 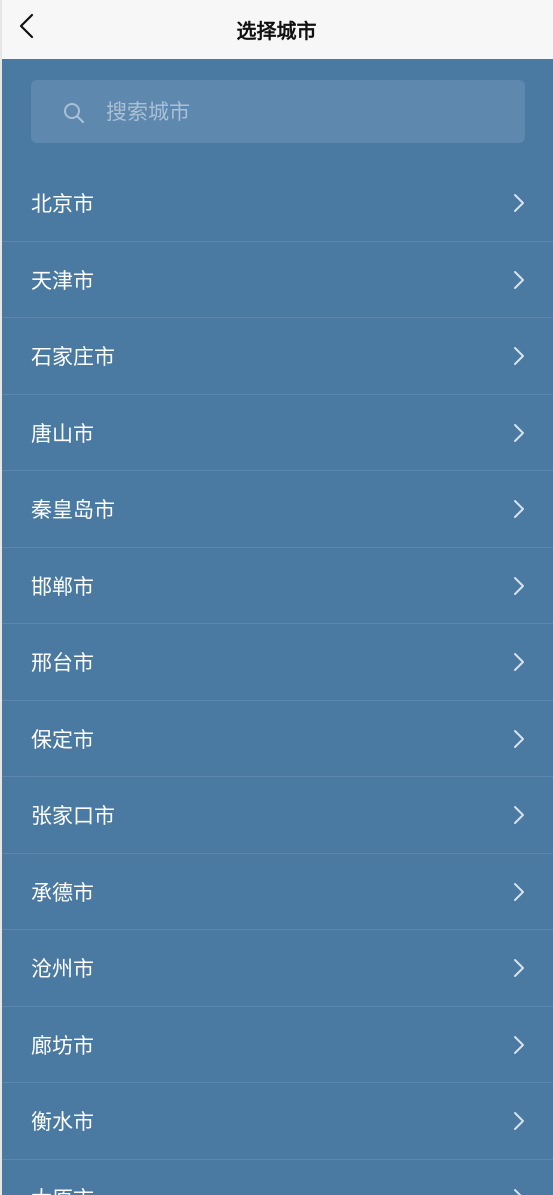 What do you see at coordinates (277, 1121) in the screenshot?
I see `city-list-item: 衡水市` at bounding box center [277, 1121].